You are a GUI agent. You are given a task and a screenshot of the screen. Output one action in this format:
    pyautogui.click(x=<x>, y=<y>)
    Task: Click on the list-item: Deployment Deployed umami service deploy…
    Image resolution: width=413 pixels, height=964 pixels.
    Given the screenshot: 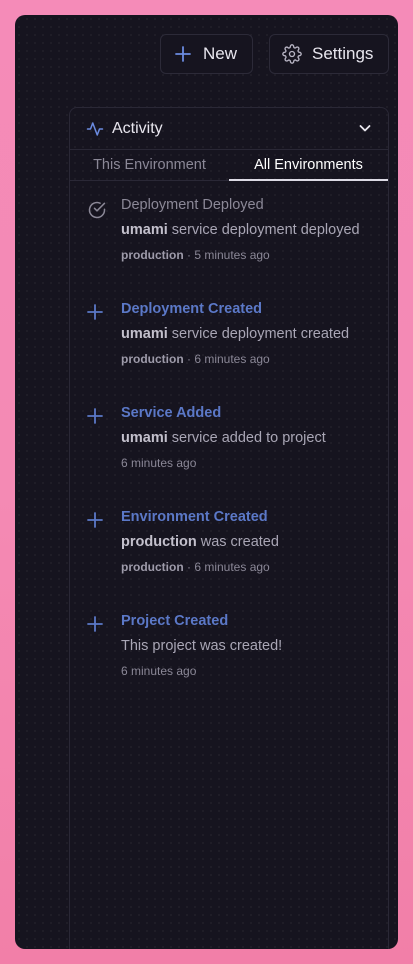 What is the action you would take?
    pyautogui.click(x=229, y=247)
    